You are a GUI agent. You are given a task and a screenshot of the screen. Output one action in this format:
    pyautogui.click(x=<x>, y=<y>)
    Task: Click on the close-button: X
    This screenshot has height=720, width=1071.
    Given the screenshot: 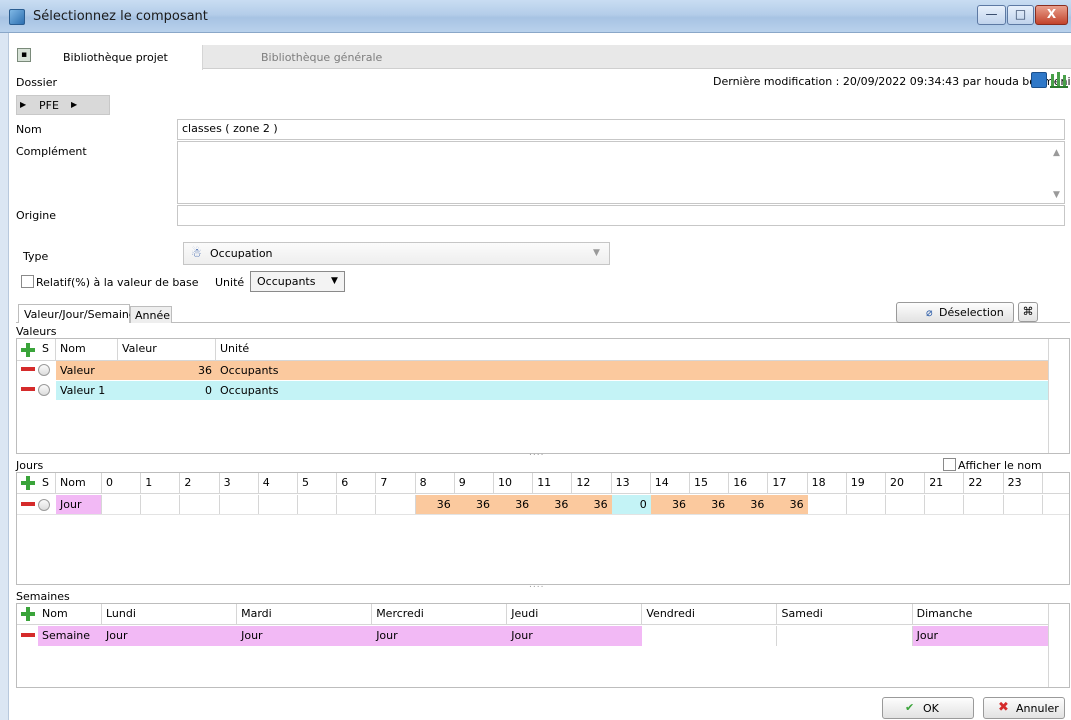 What is the action you would take?
    pyautogui.click(x=1051, y=15)
    